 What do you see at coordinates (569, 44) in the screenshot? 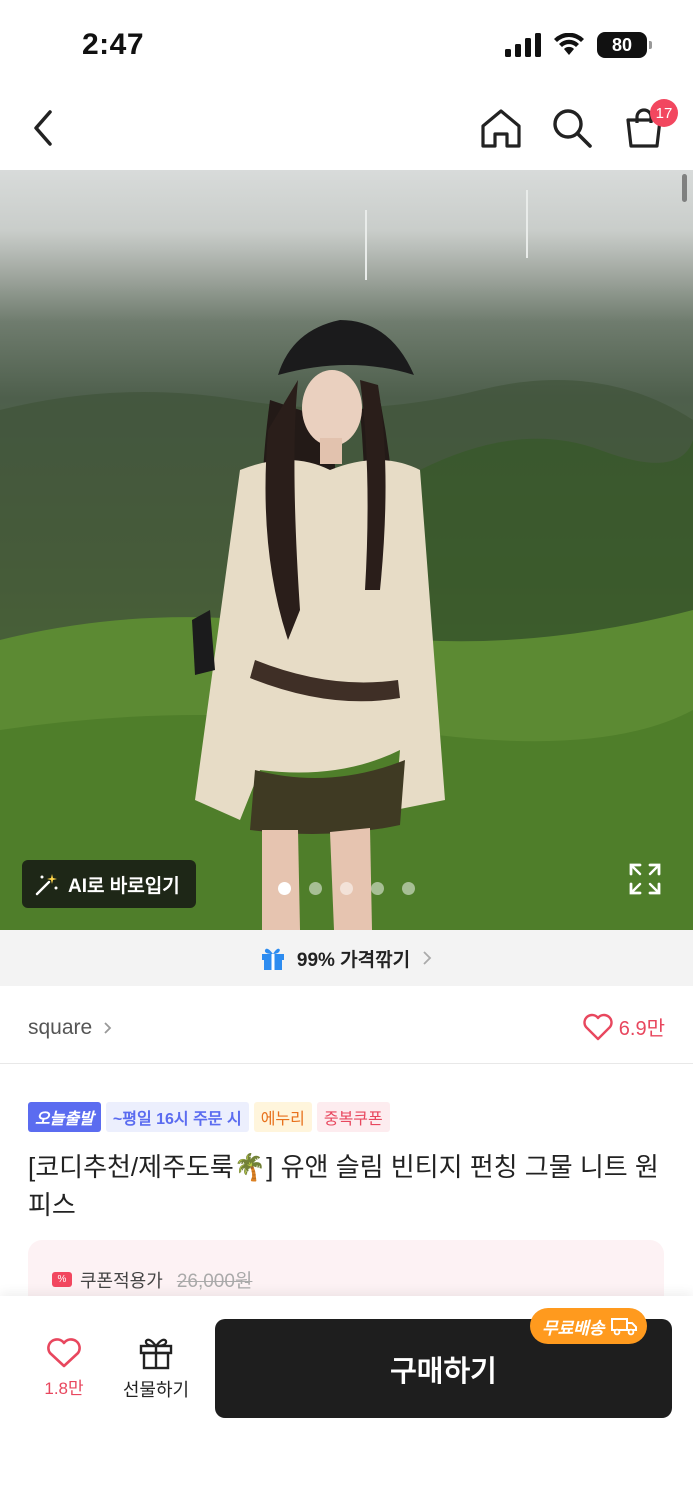
I see `wifi-icon` at bounding box center [569, 44].